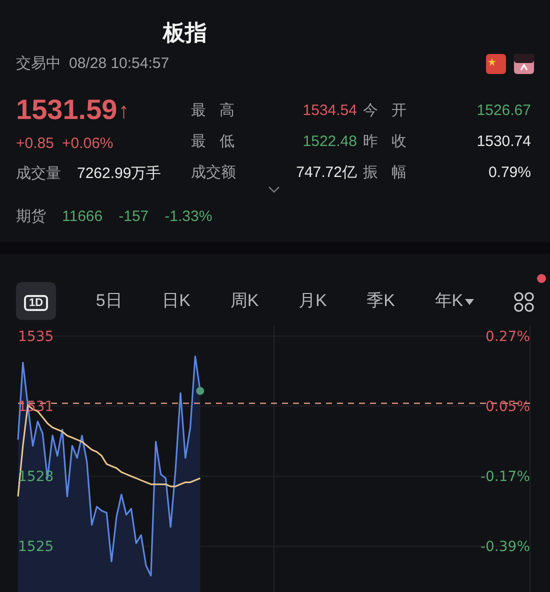  What do you see at coordinates (38, 174) in the screenshot?
I see `stat-label: 成交量` at bounding box center [38, 174].